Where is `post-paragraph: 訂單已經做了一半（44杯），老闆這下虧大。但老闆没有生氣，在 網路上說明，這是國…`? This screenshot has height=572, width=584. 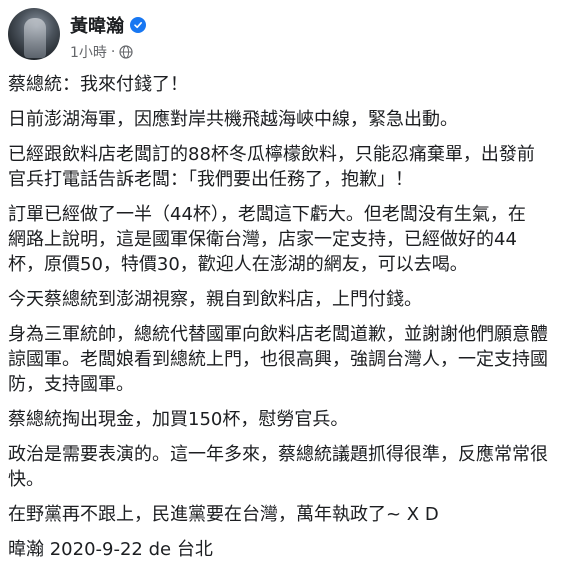
post-paragraph: 訂單已經做了一半（44杯），老闆這下虧大。但老闆没有生氣，在 網路上說明，這是國… is located at coordinates (267, 239).